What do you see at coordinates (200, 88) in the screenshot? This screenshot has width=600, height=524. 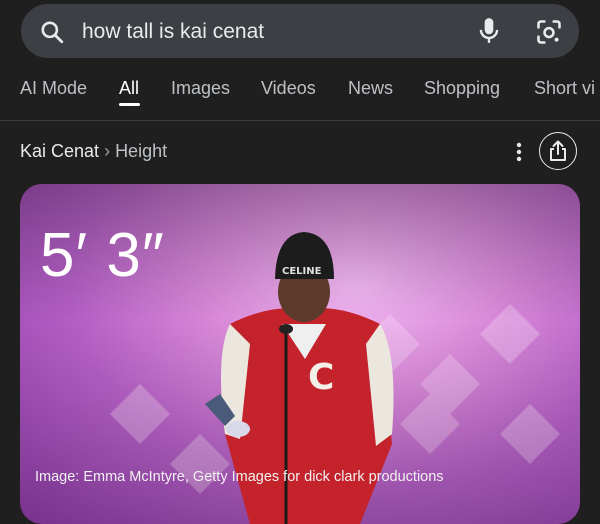 I see `tab-images: Images` at bounding box center [200, 88].